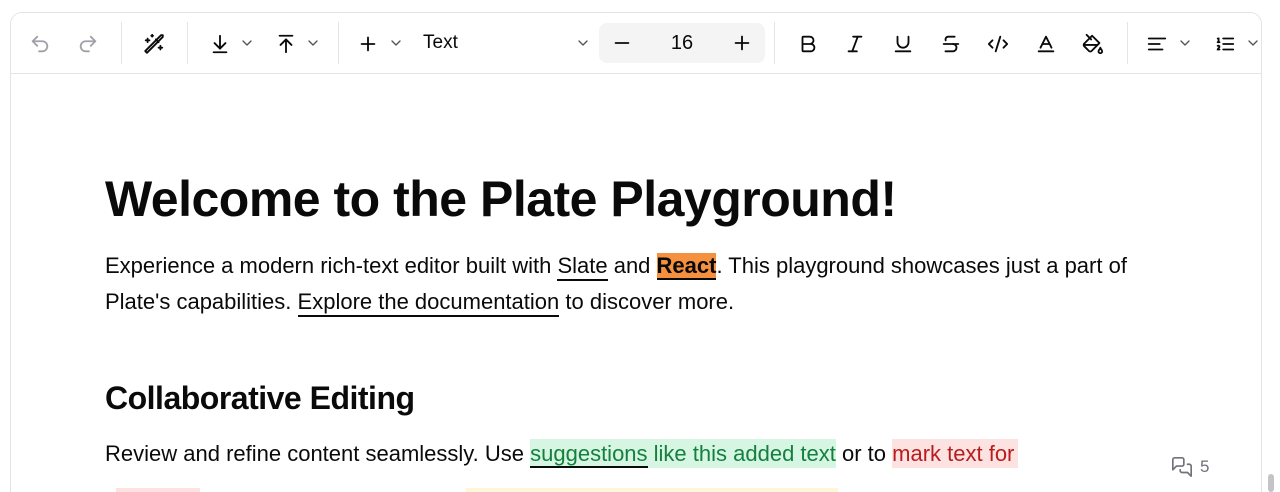 Image resolution: width=1280 pixels, height=492 pixels. I want to click on text-run: or to, so click(864, 453).